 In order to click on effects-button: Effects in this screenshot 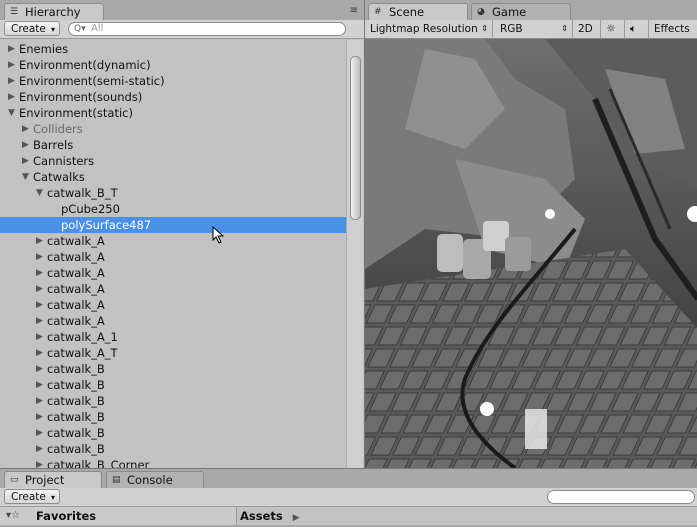, I will do `click(673, 29)`.